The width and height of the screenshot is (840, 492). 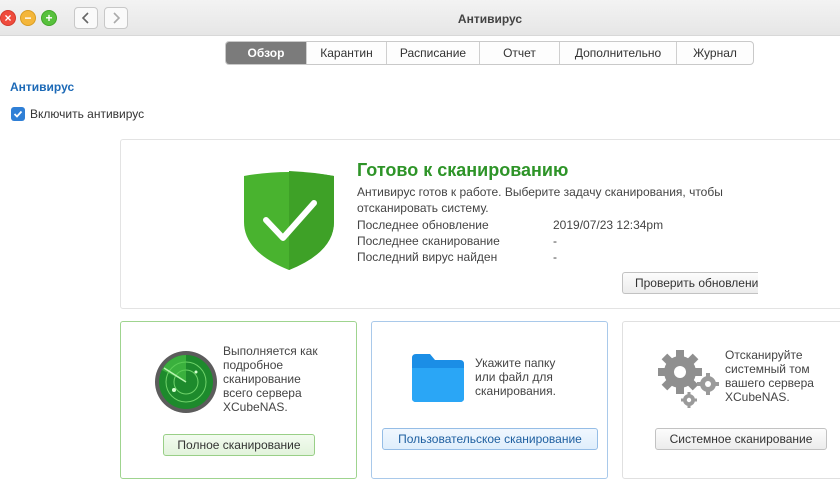 What do you see at coordinates (617, 53) in the screenshot?
I see `tab-advanced: Дополнительно` at bounding box center [617, 53].